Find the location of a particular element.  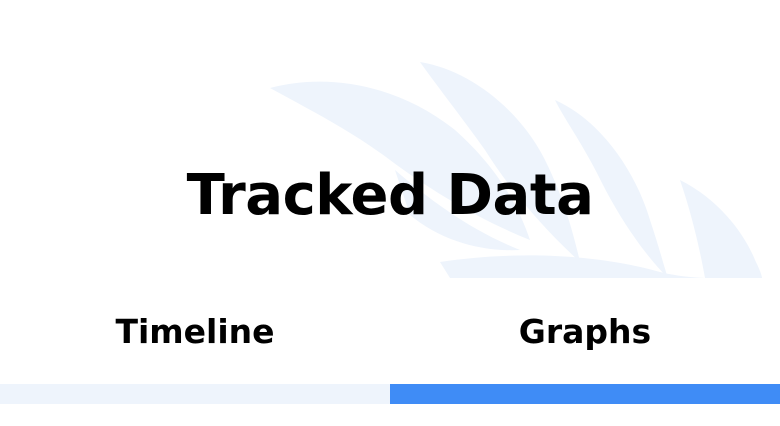

tab-graphs: Graphs is located at coordinates (585, 352).